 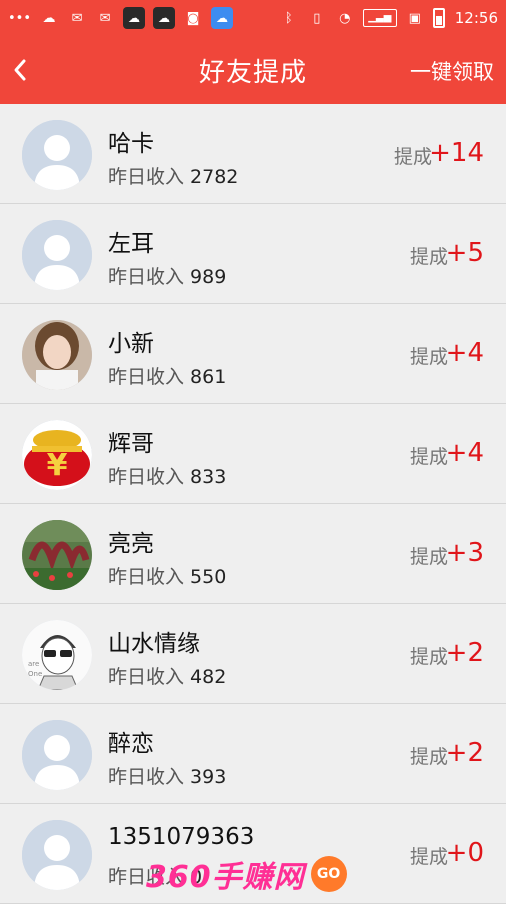 I want to click on friend-name: 亮亮, so click(x=131, y=544).